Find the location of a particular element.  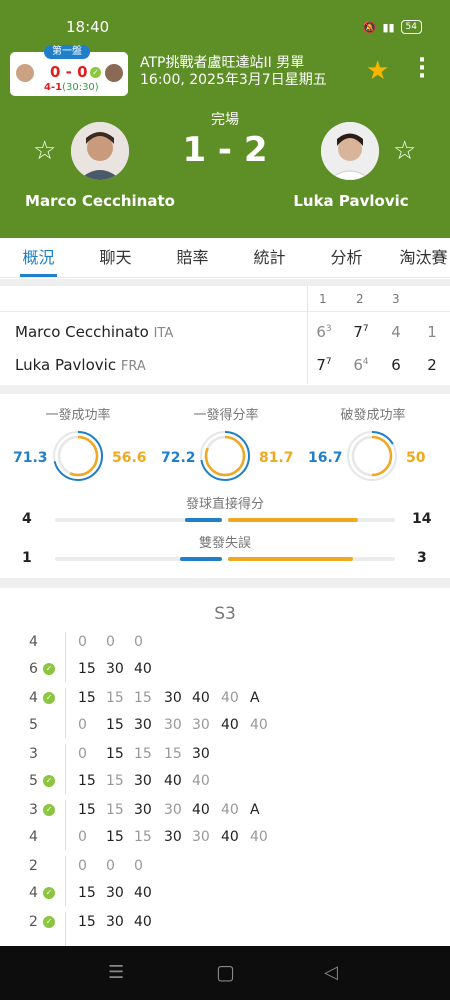

stat-p1-break-points: 16.7 is located at coordinates (325, 458).